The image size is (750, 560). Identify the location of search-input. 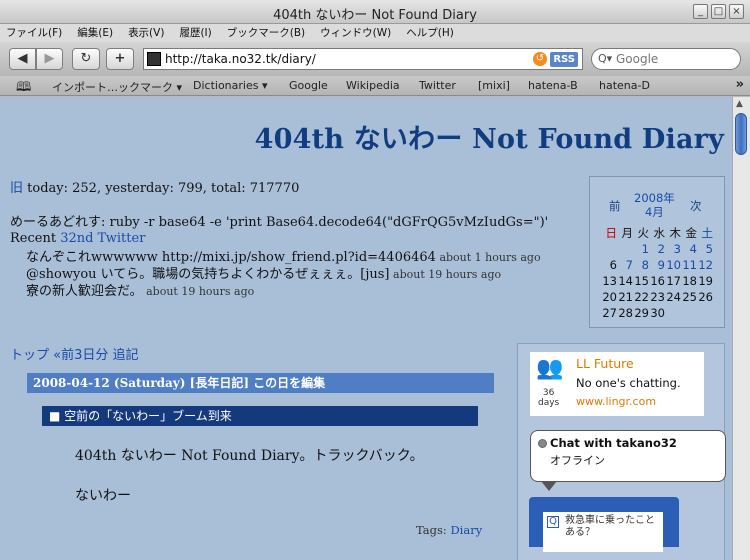
(673, 59).